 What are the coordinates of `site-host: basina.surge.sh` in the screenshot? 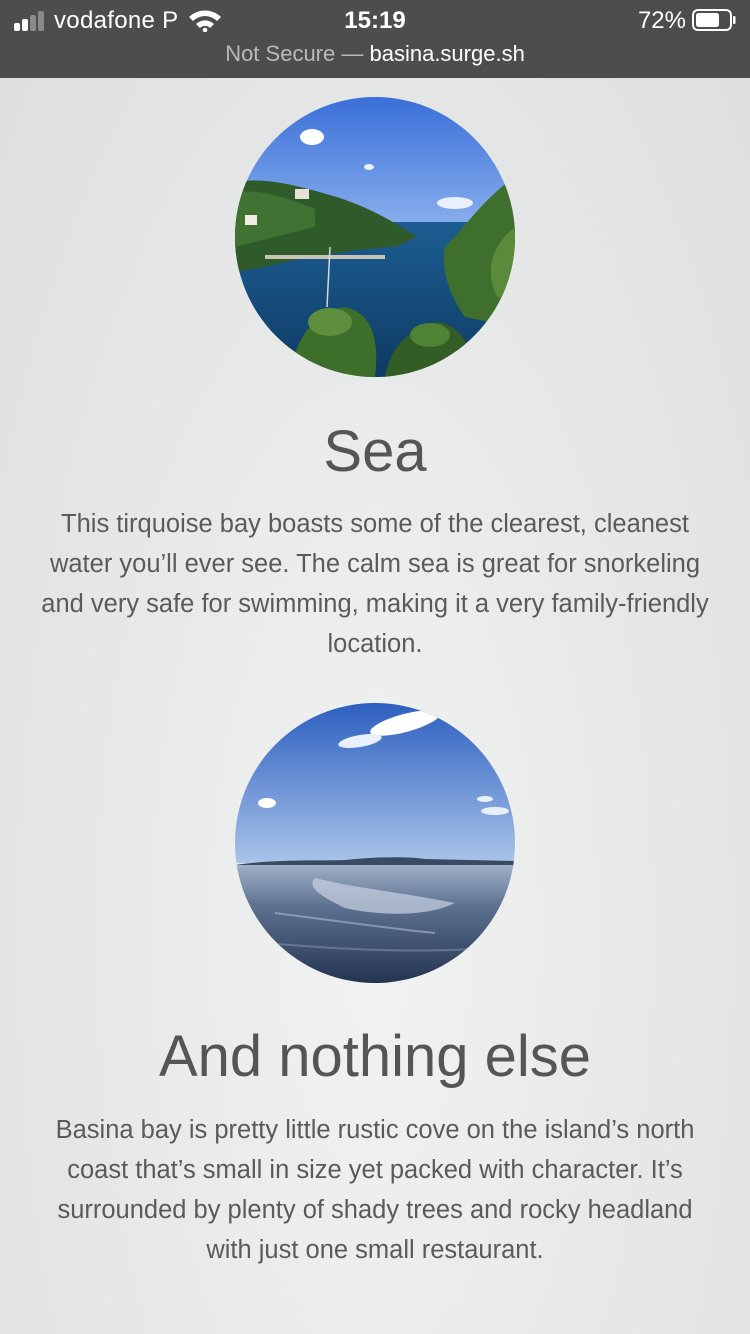 It's located at (447, 53).